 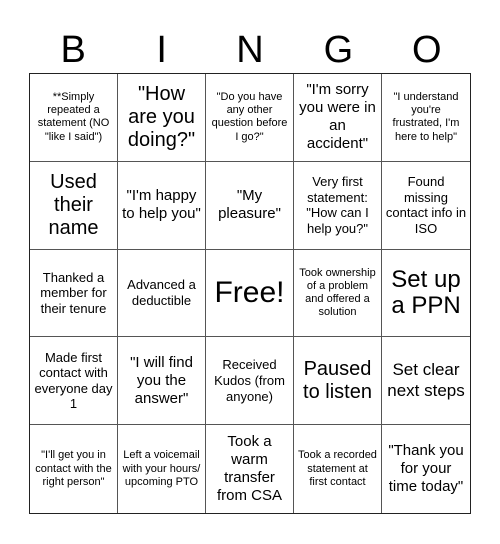 What do you see at coordinates (74, 293) in the screenshot?
I see `bingo-cell-r3-c1: Thanked a member for their tenure` at bounding box center [74, 293].